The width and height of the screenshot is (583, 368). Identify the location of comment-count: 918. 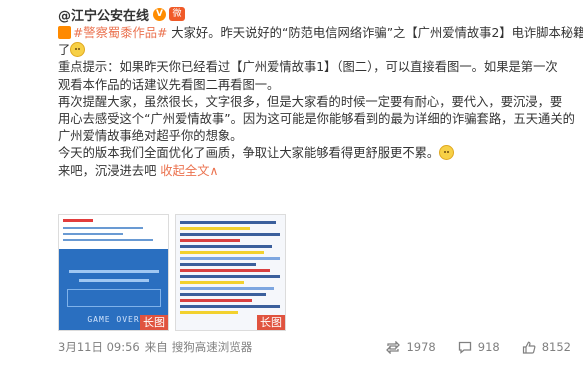
(488, 347).